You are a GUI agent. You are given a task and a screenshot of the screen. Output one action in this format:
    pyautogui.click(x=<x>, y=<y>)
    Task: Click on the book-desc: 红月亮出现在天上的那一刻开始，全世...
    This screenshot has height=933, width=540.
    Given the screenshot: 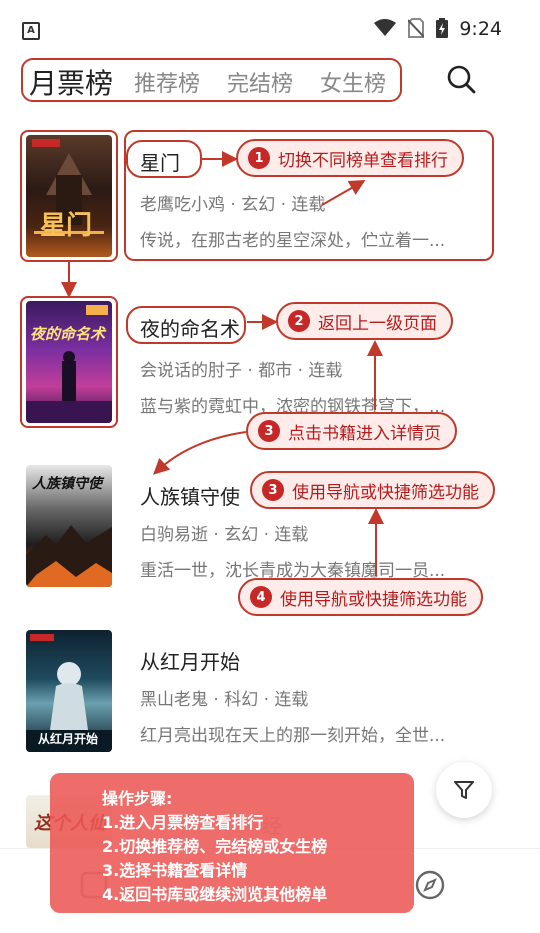 What is the action you would take?
    pyautogui.click(x=293, y=736)
    